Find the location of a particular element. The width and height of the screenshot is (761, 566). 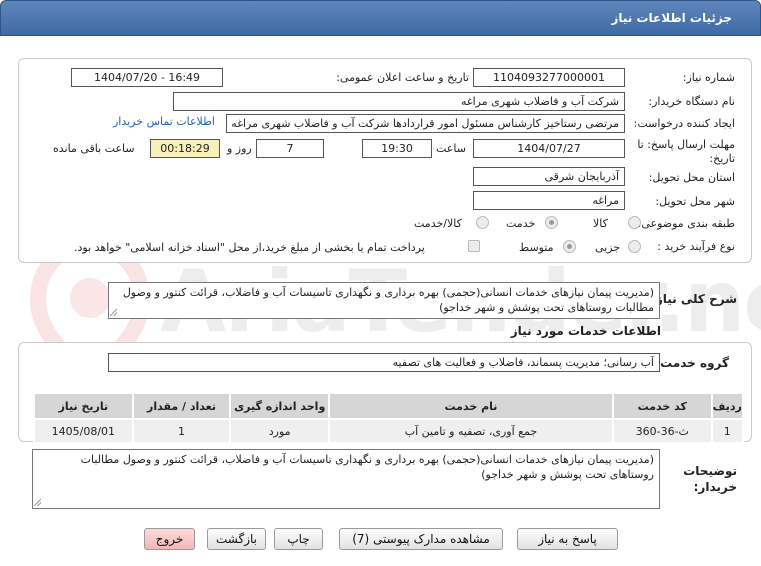

cell-row: 1 is located at coordinates (727, 431).